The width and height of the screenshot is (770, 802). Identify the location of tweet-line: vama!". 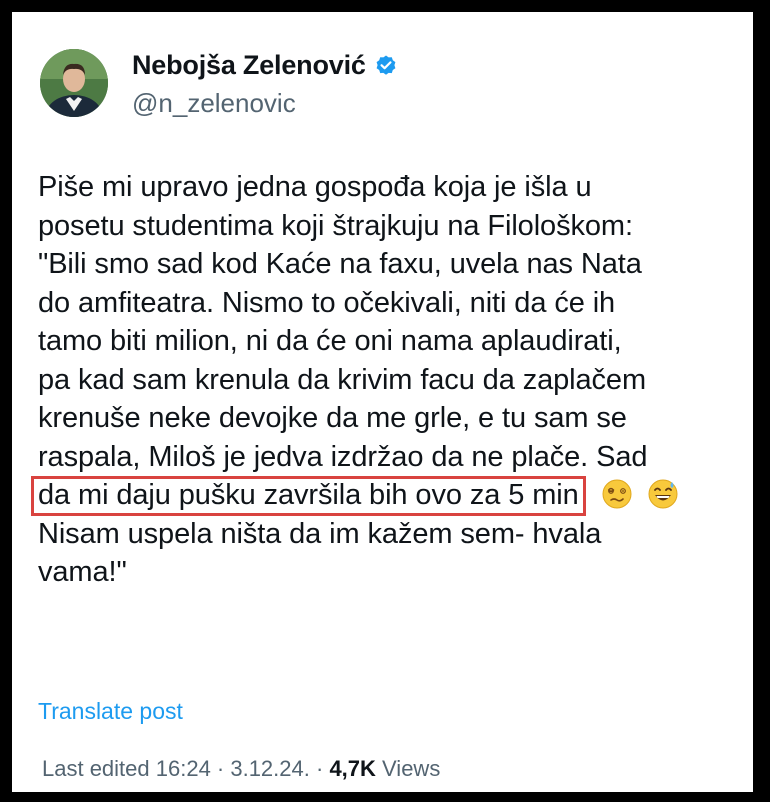
(82, 572).